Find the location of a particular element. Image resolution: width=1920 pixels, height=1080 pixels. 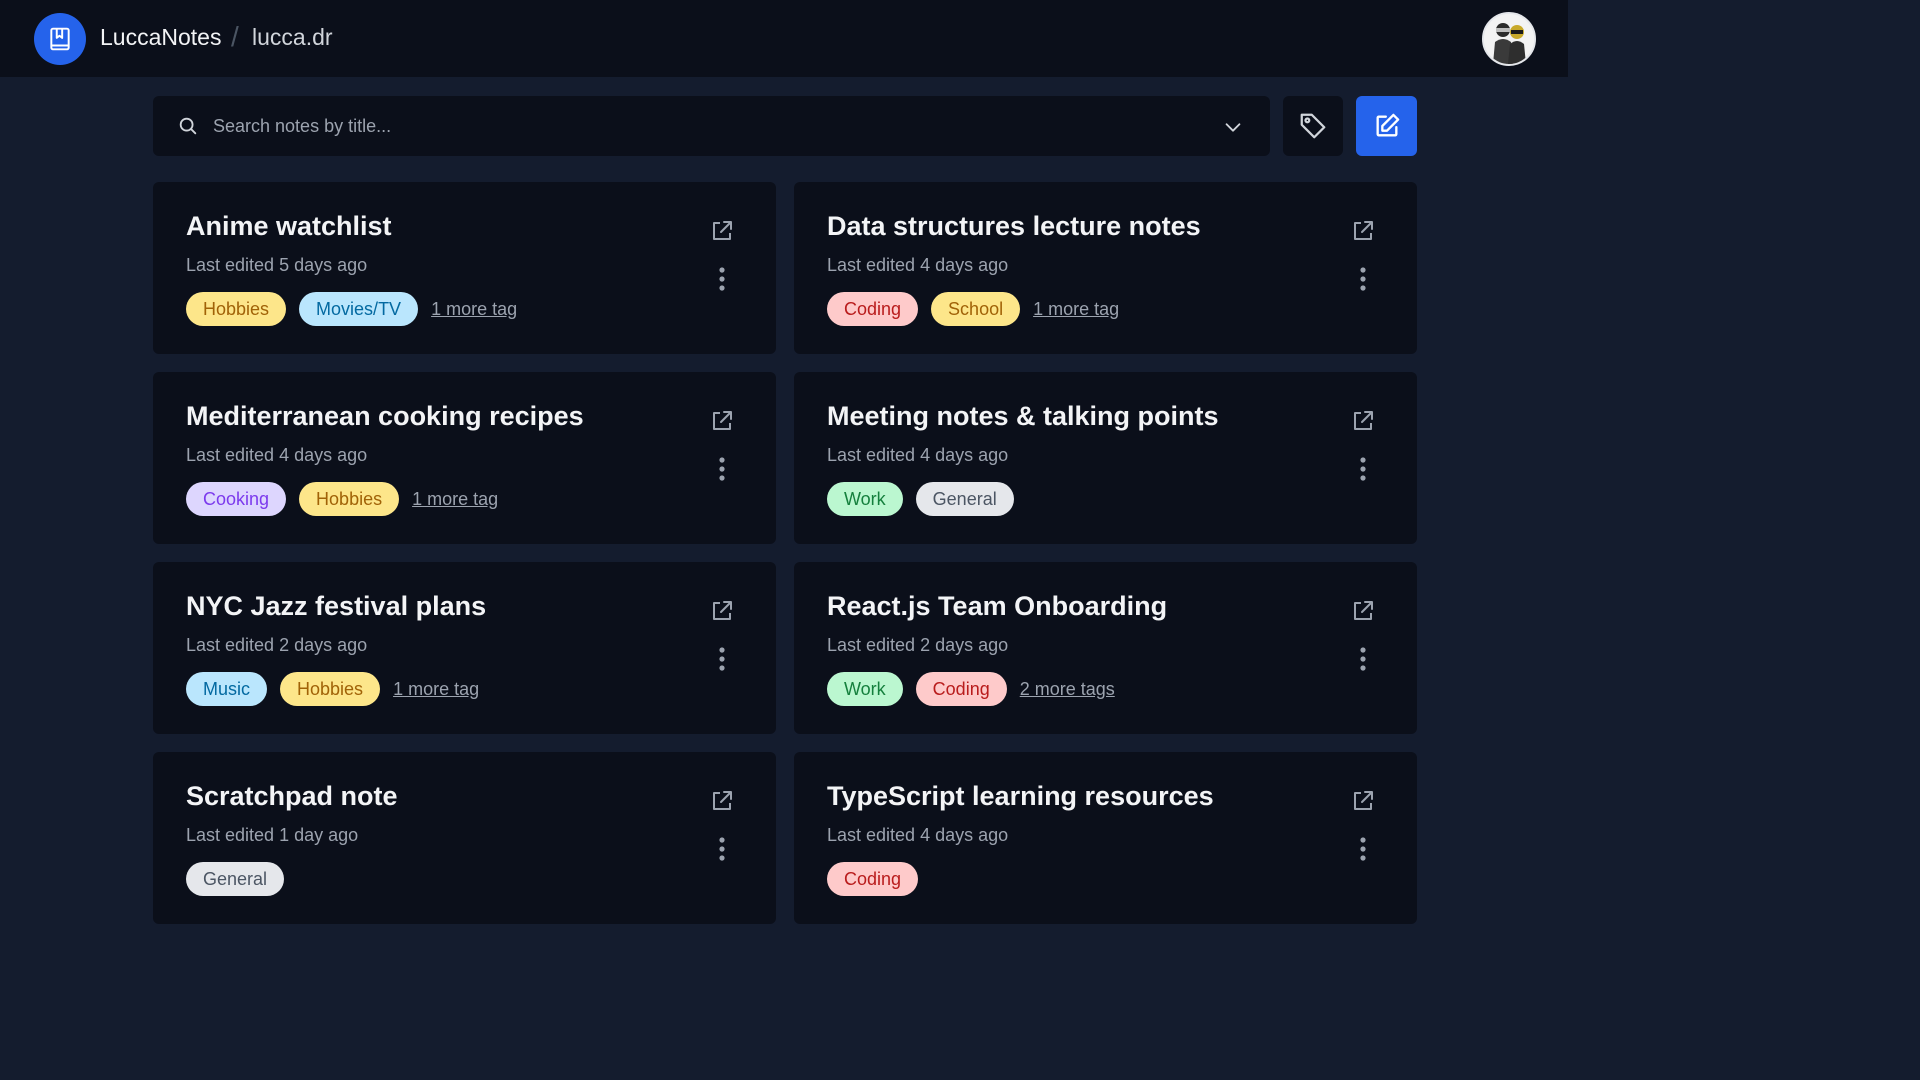

note-tags: Work General is located at coordinates (920, 499).